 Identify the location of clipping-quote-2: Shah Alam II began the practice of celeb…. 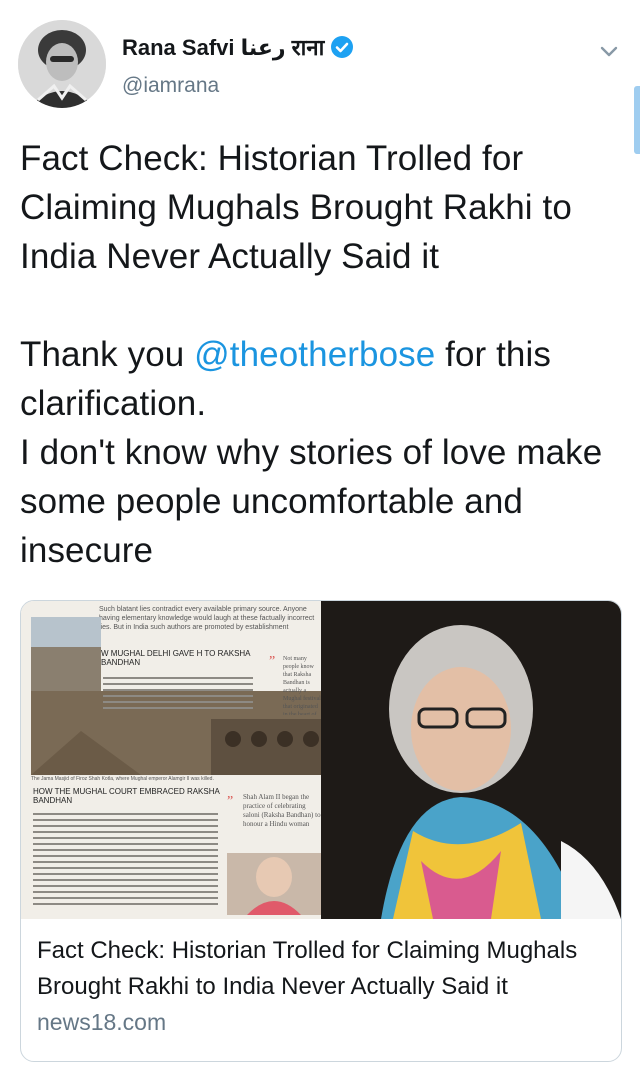
(282, 810).